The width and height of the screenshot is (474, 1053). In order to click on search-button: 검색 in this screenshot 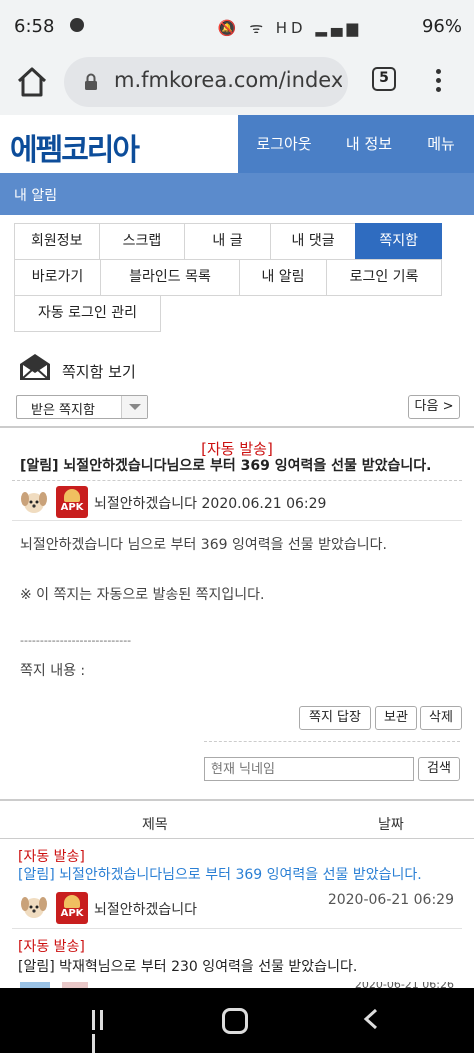, I will do `click(439, 769)`.